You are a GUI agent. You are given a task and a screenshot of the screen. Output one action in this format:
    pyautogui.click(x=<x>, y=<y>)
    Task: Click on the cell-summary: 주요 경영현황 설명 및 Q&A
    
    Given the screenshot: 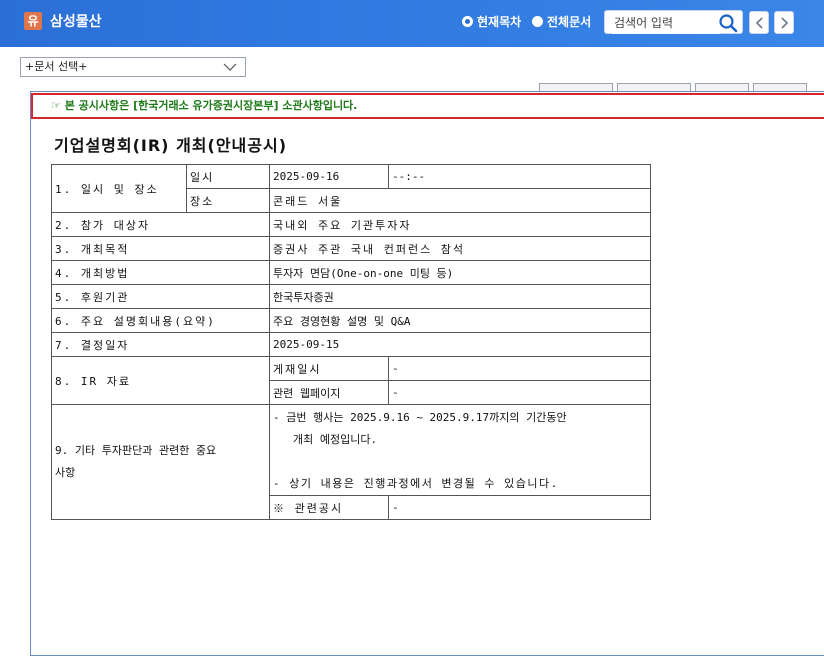 What is the action you would take?
    pyautogui.click(x=460, y=320)
    